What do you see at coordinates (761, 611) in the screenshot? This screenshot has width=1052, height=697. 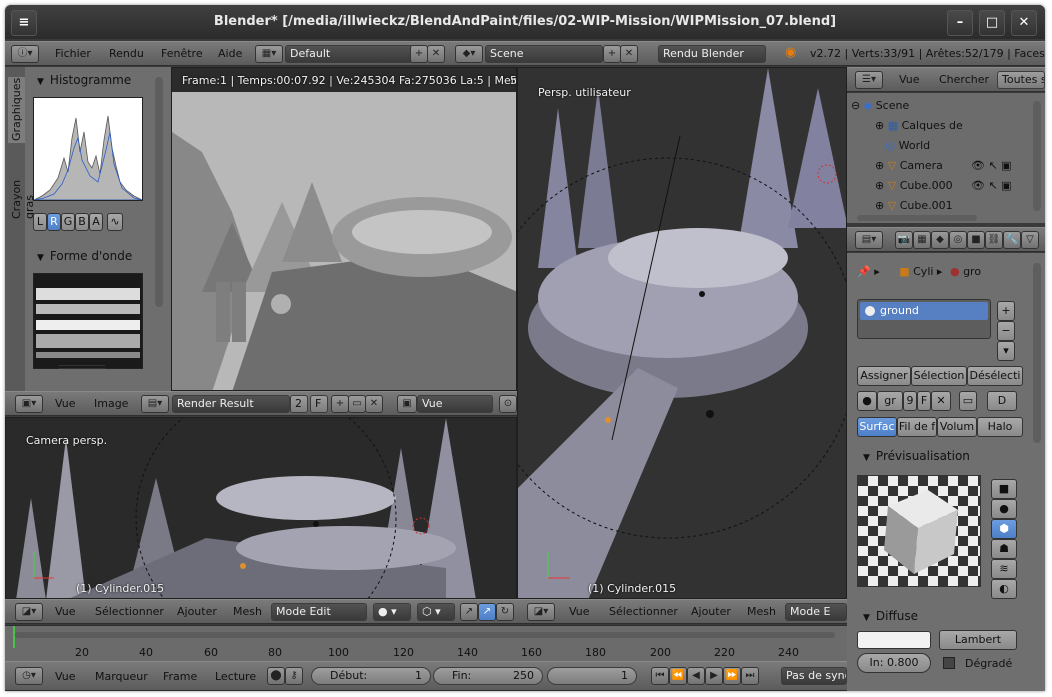 I see `menu-mesh-2: Mesh` at bounding box center [761, 611].